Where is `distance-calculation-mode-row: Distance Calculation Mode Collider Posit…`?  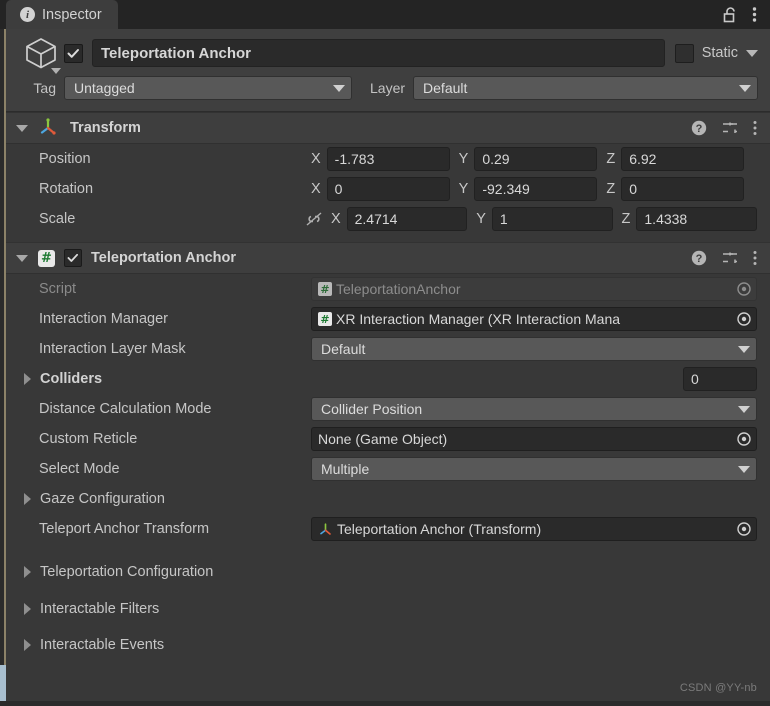
distance-calculation-mode-row: Distance Calculation Mode Collider Posit… is located at coordinates (388, 409).